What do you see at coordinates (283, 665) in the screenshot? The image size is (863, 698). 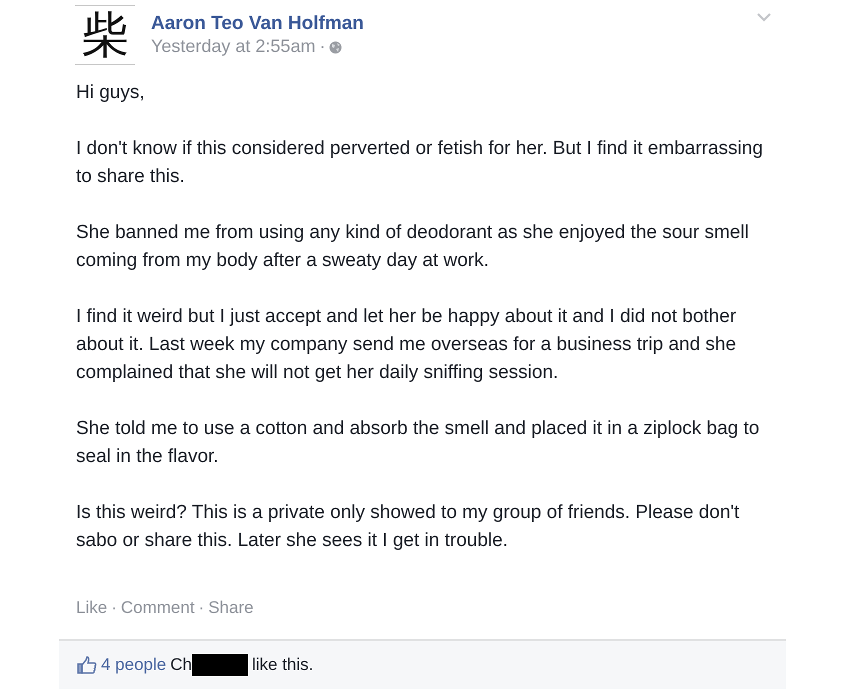 I see `likes-suffix: like this.` at bounding box center [283, 665].